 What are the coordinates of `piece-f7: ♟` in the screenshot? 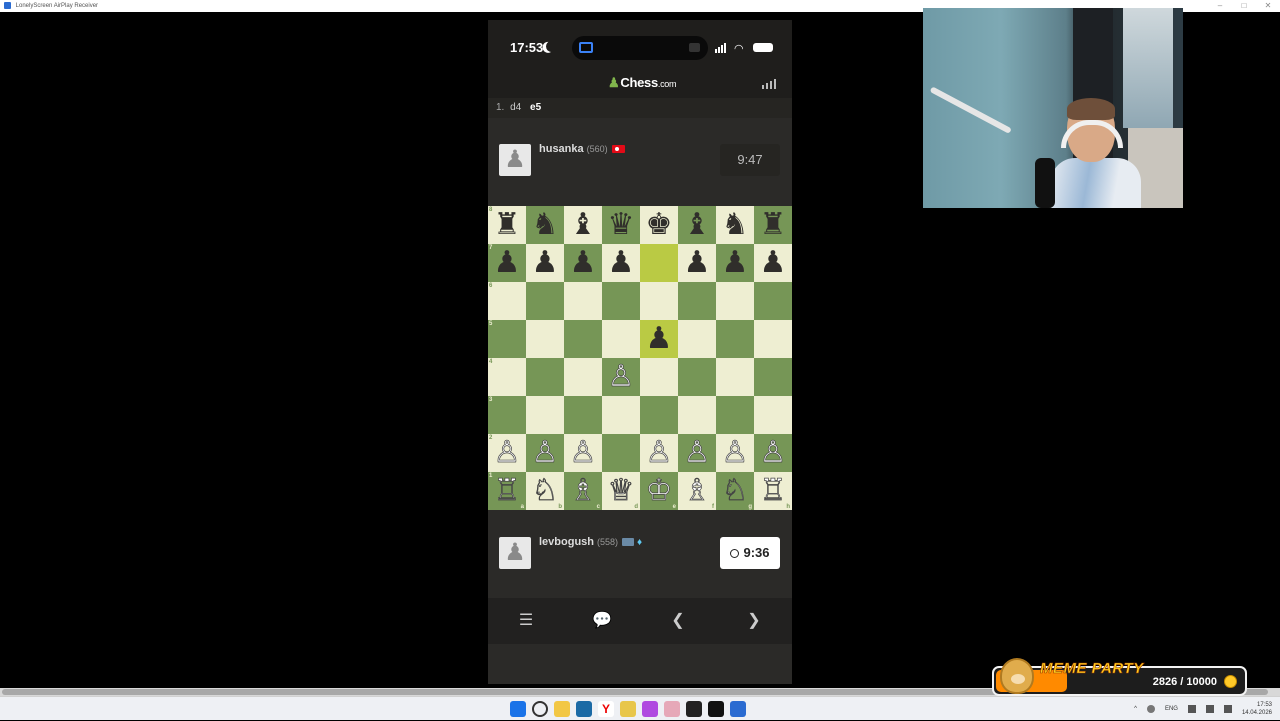 It's located at (697, 263).